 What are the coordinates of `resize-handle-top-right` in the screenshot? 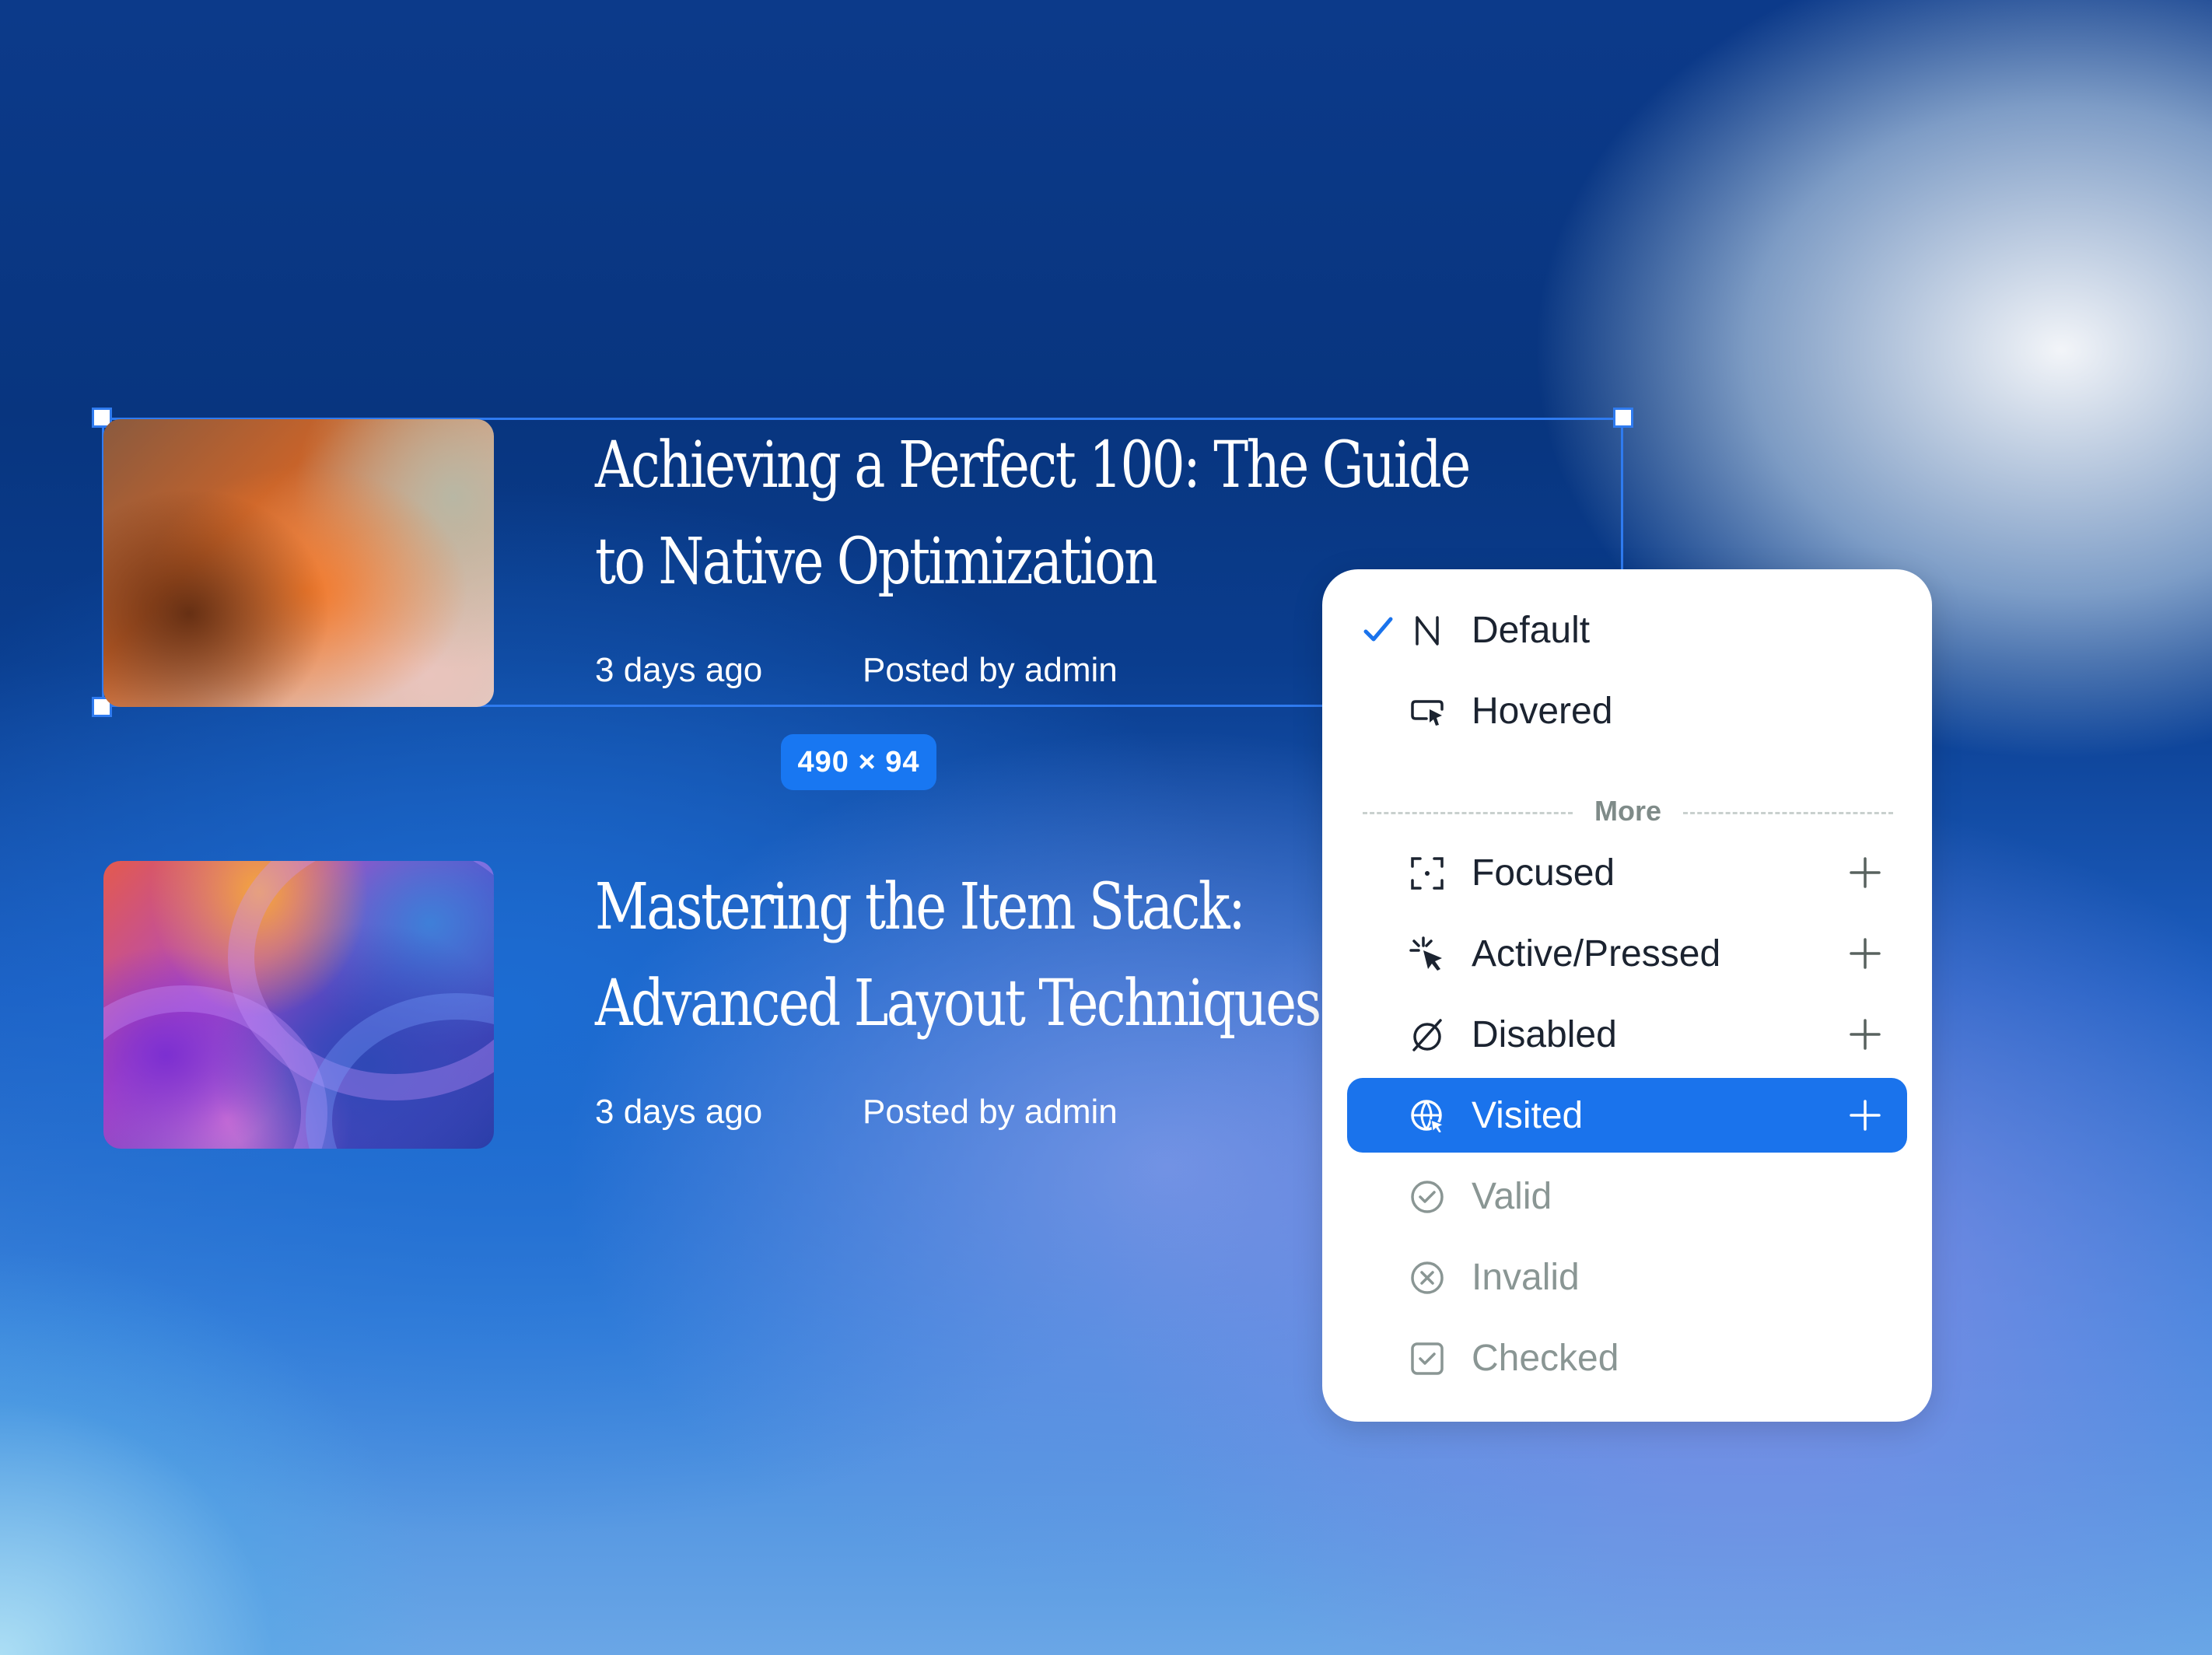 It's located at (1623, 418).